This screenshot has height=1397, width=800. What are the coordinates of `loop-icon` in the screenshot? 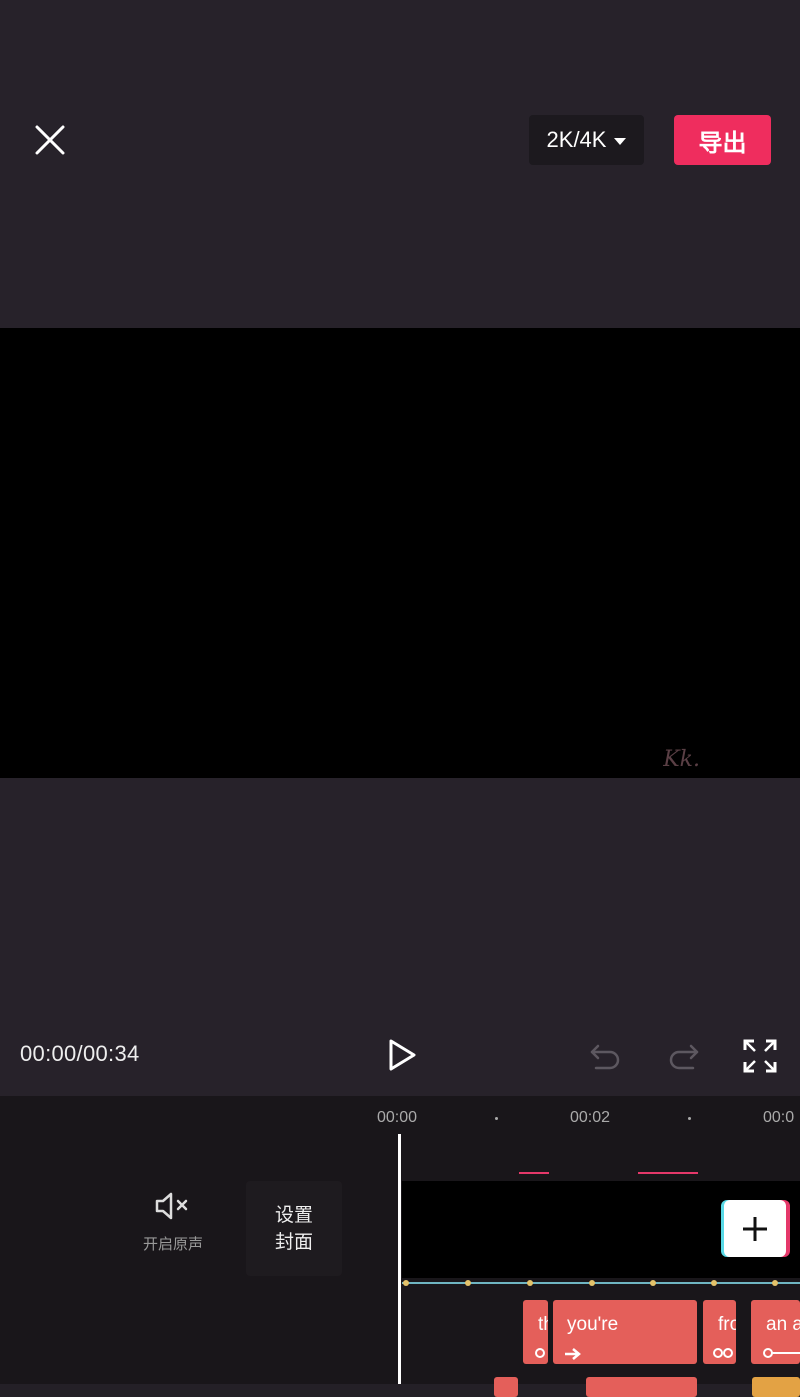 It's located at (723, 1353).